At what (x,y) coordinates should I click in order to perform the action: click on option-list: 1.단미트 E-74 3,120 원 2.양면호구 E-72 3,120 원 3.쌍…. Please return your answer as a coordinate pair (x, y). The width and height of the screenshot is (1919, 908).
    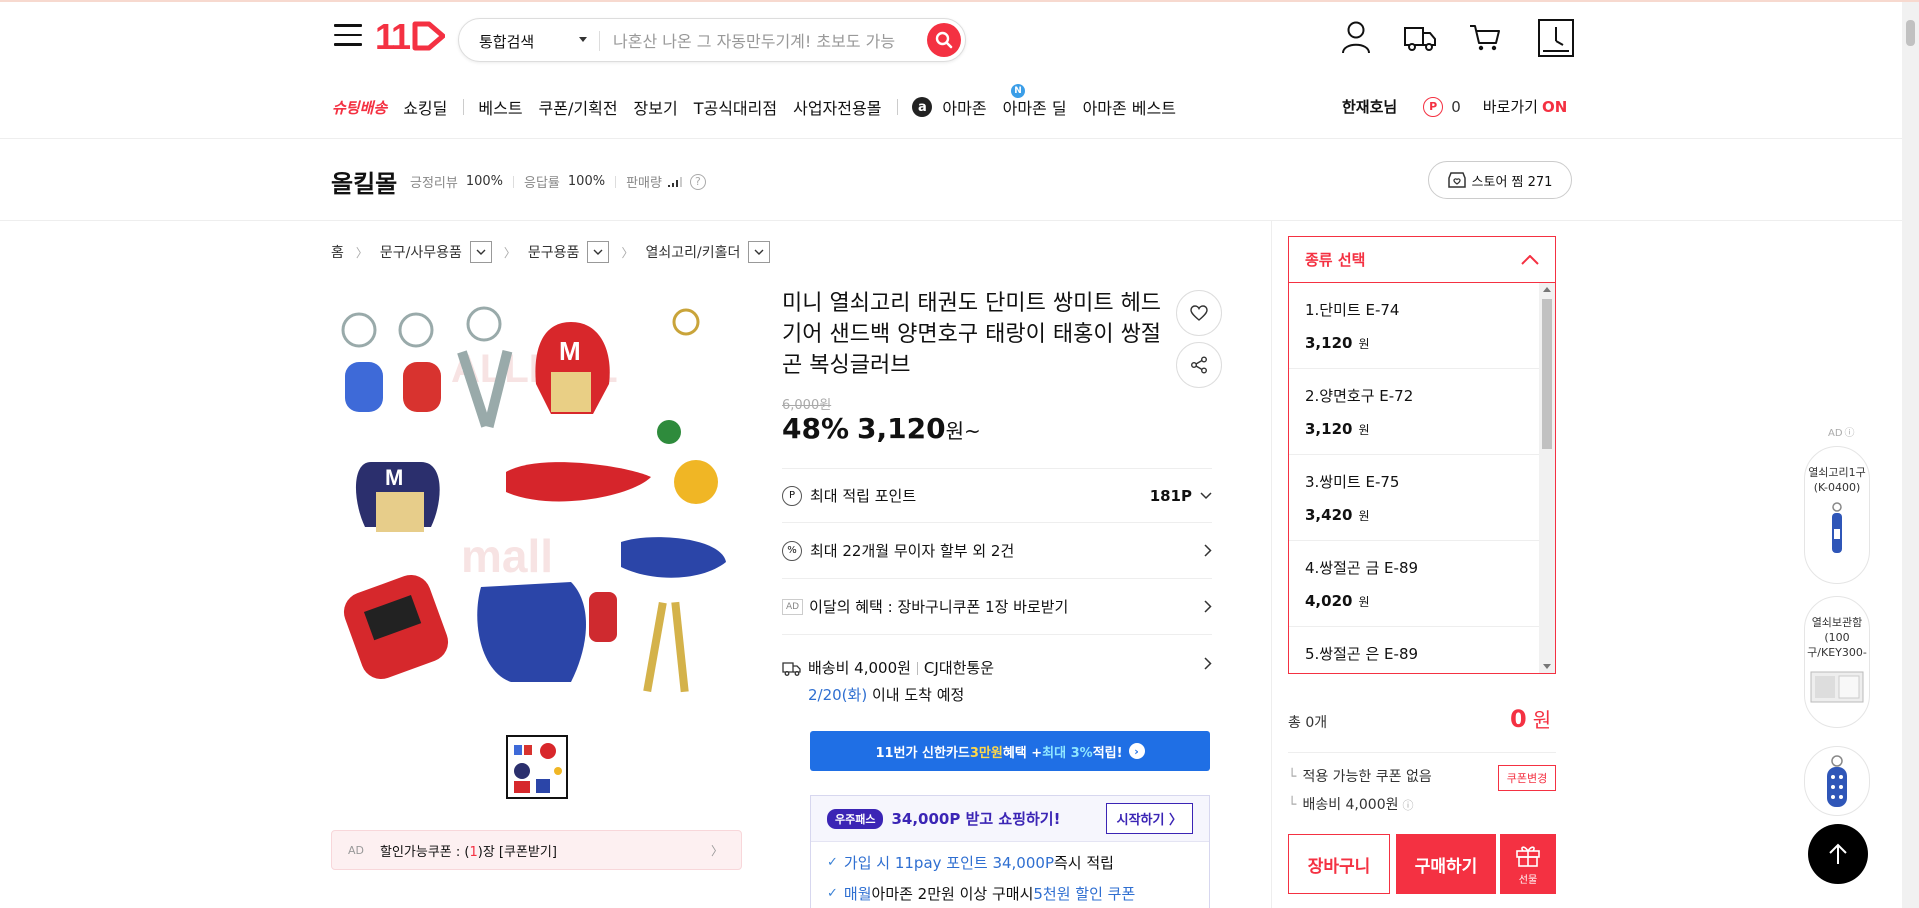
    Looking at the image, I should click on (1415, 478).